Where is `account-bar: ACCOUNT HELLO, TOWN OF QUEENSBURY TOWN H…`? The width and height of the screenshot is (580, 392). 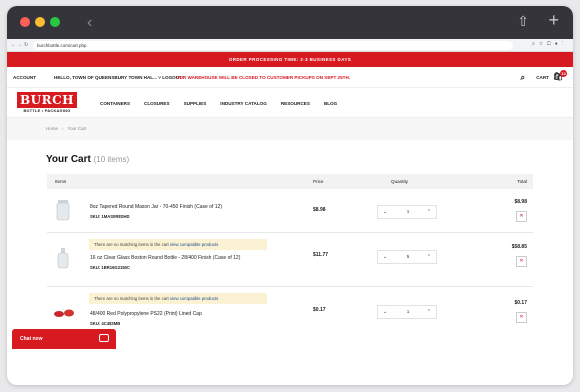
account-bar: ACCOUNT HELLO, TOWN OF QUEENSBURY TOWN H… is located at coordinates (290, 77).